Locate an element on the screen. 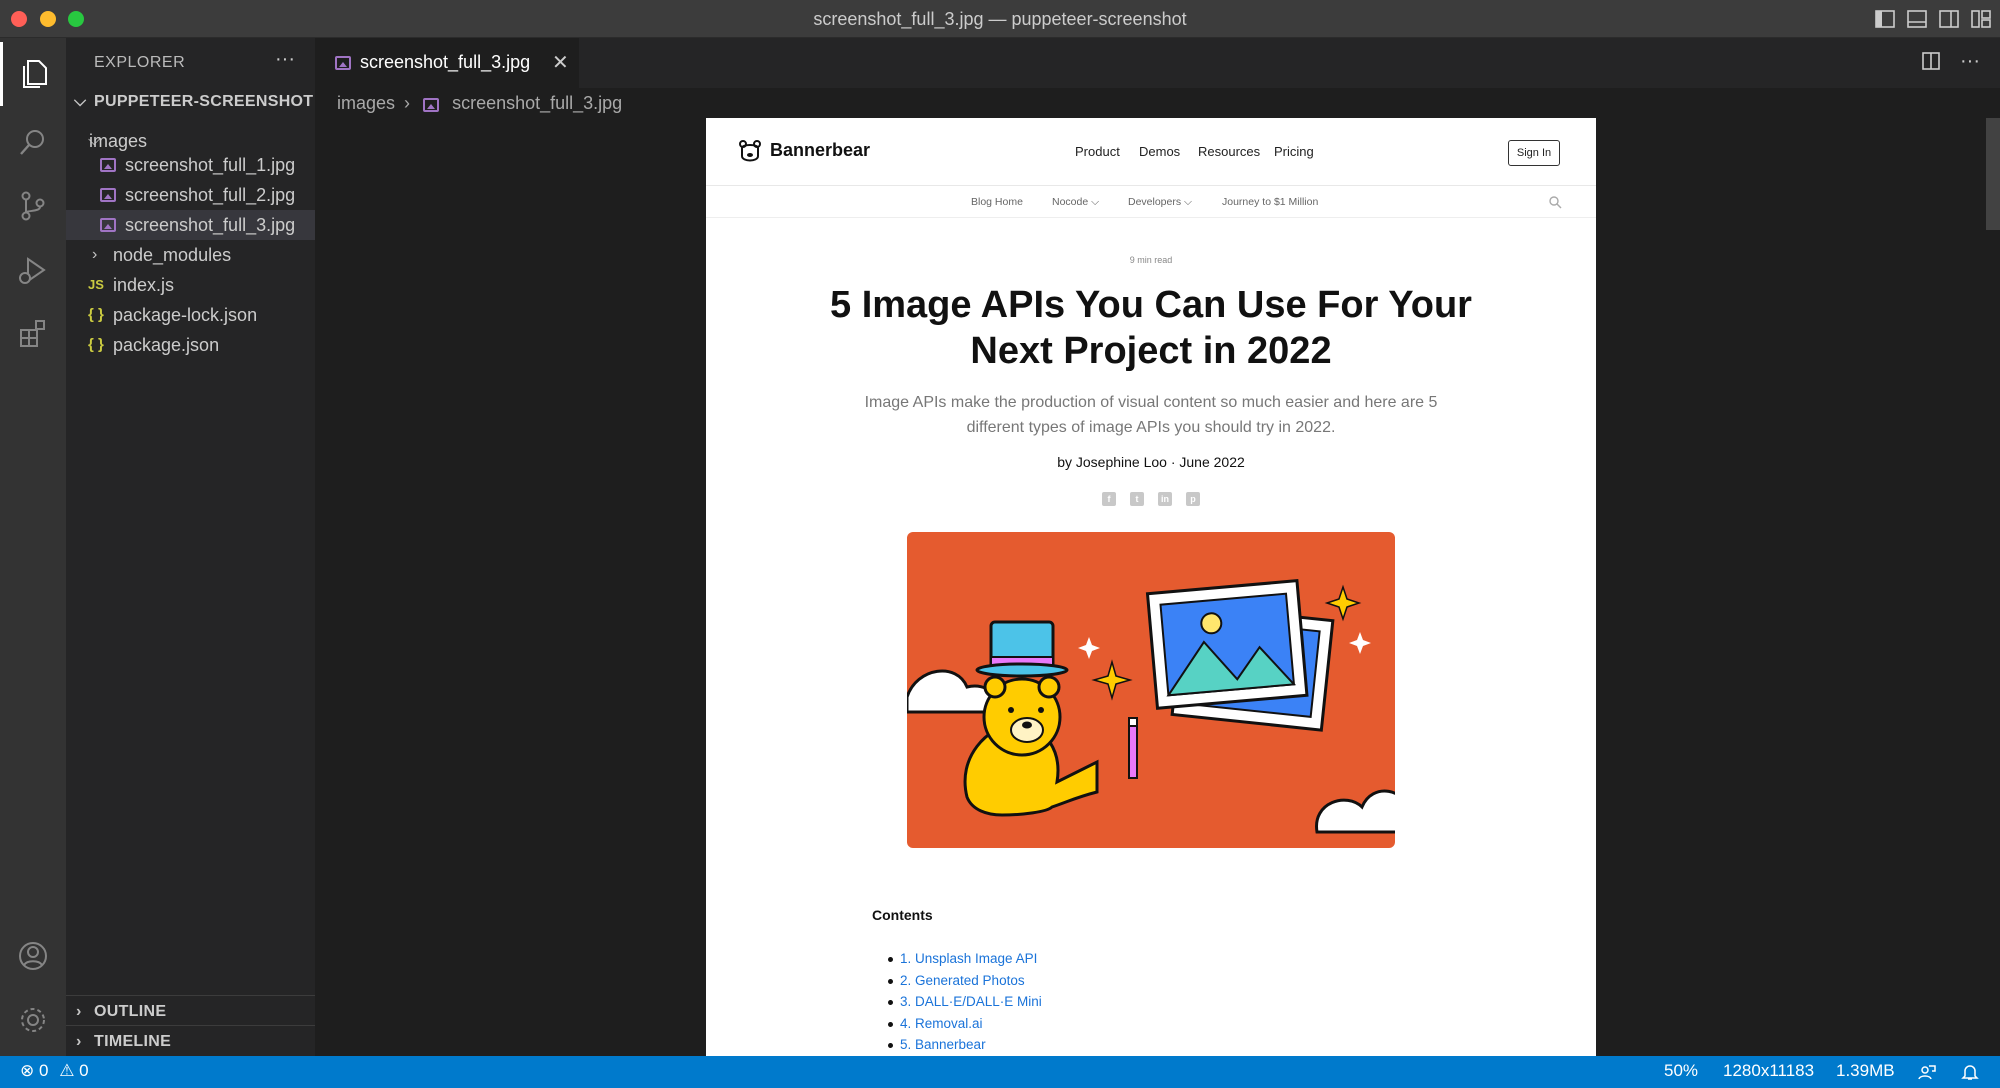 The image size is (2000, 1088). notifications-bell-icon is located at coordinates (1970, 1072).